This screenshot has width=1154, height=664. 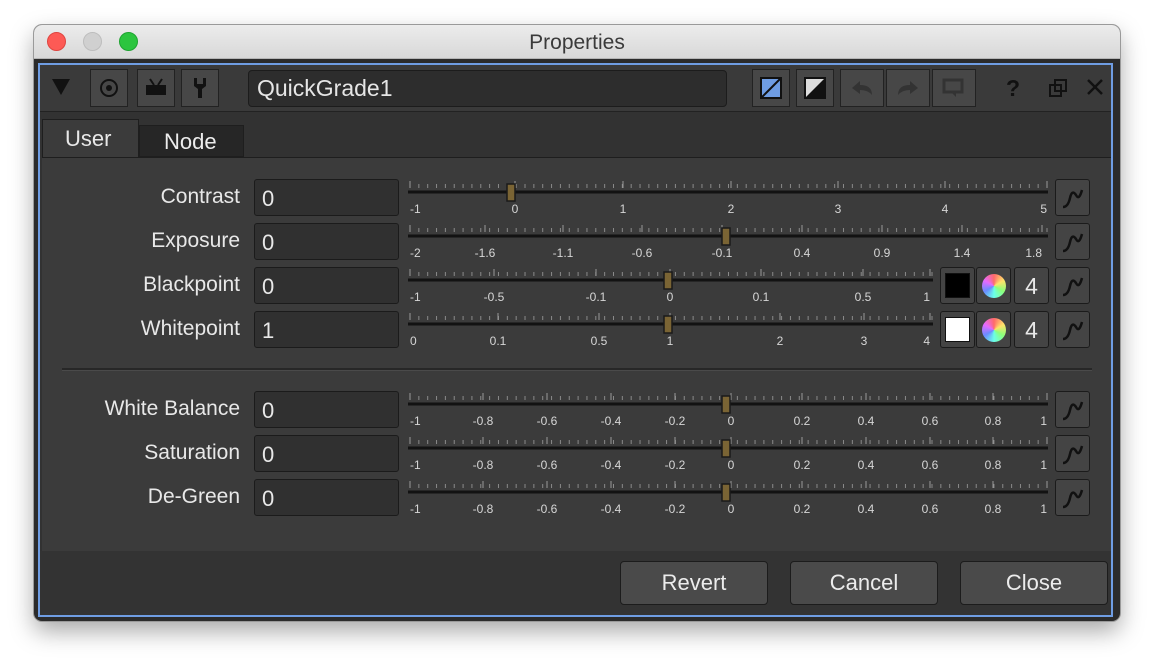 What do you see at coordinates (1058, 88) in the screenshot?
I see `float-panel-icon` at bounding box center [1058, 88].